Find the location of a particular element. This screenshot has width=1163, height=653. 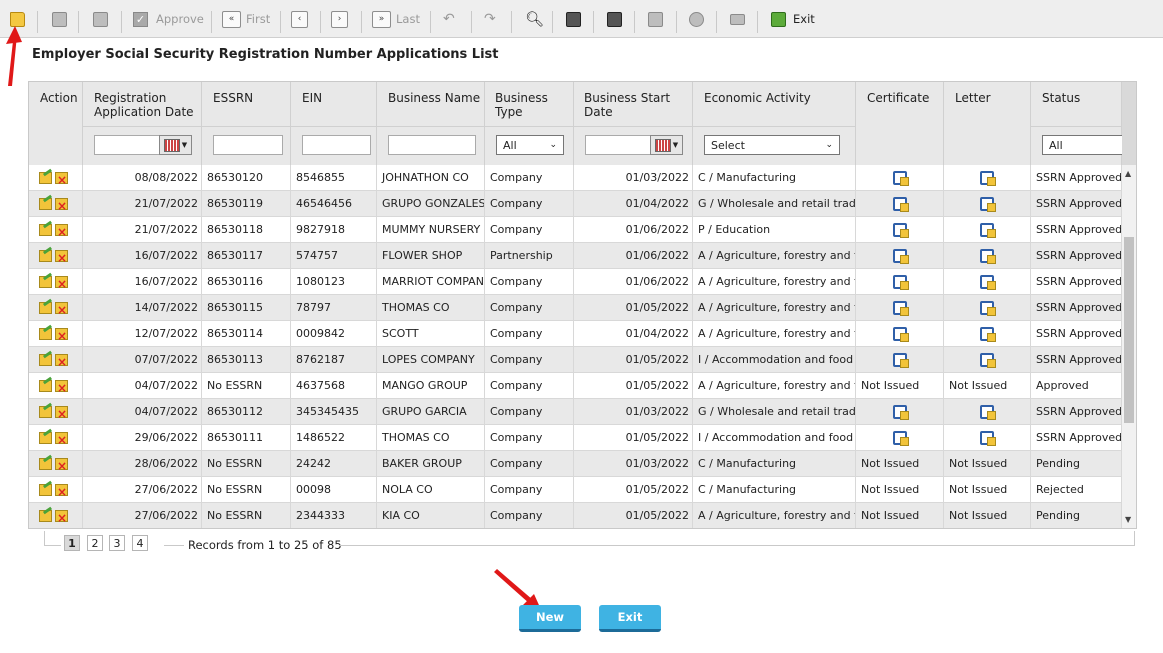

redo-button: ↷ is located at coordinates (490, 19).